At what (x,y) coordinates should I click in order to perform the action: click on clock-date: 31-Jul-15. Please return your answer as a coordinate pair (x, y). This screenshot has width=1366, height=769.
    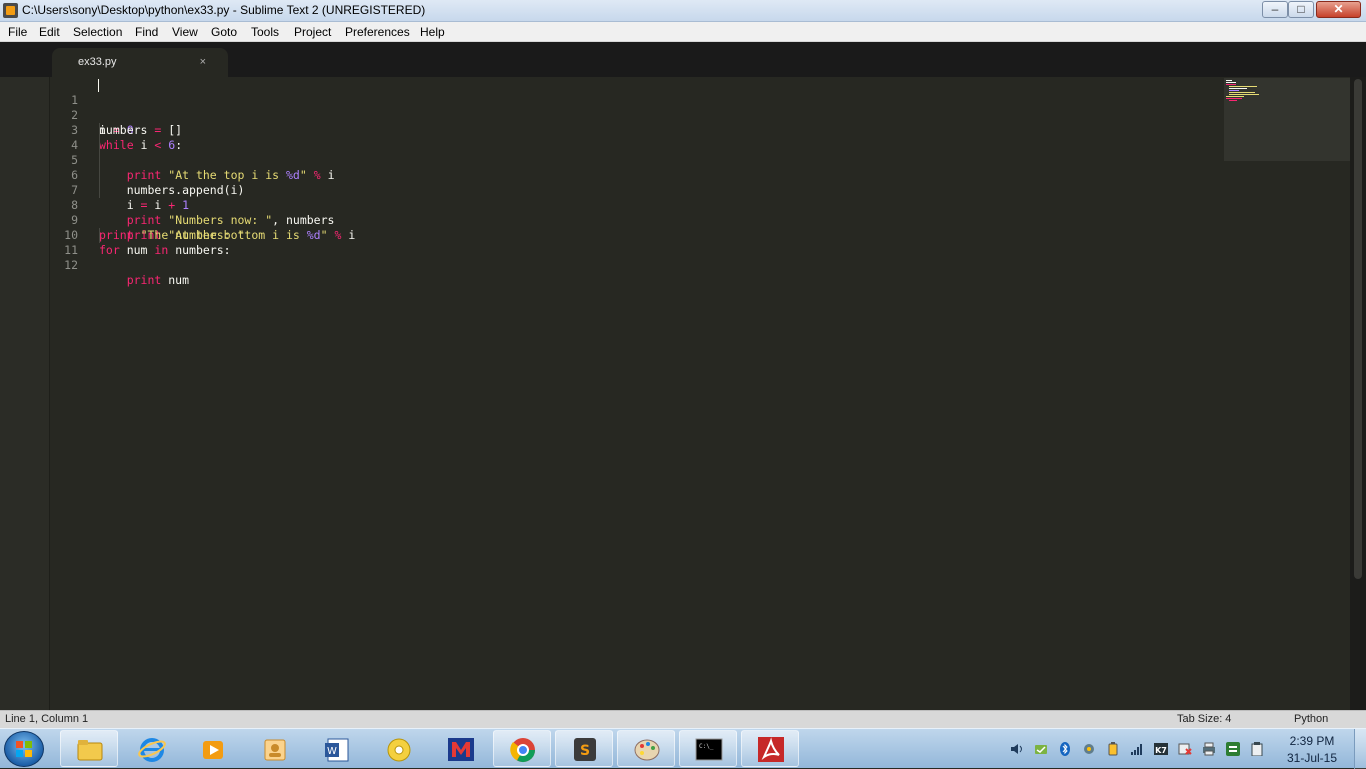
    Looking at the image, I should click on (1312, 758).